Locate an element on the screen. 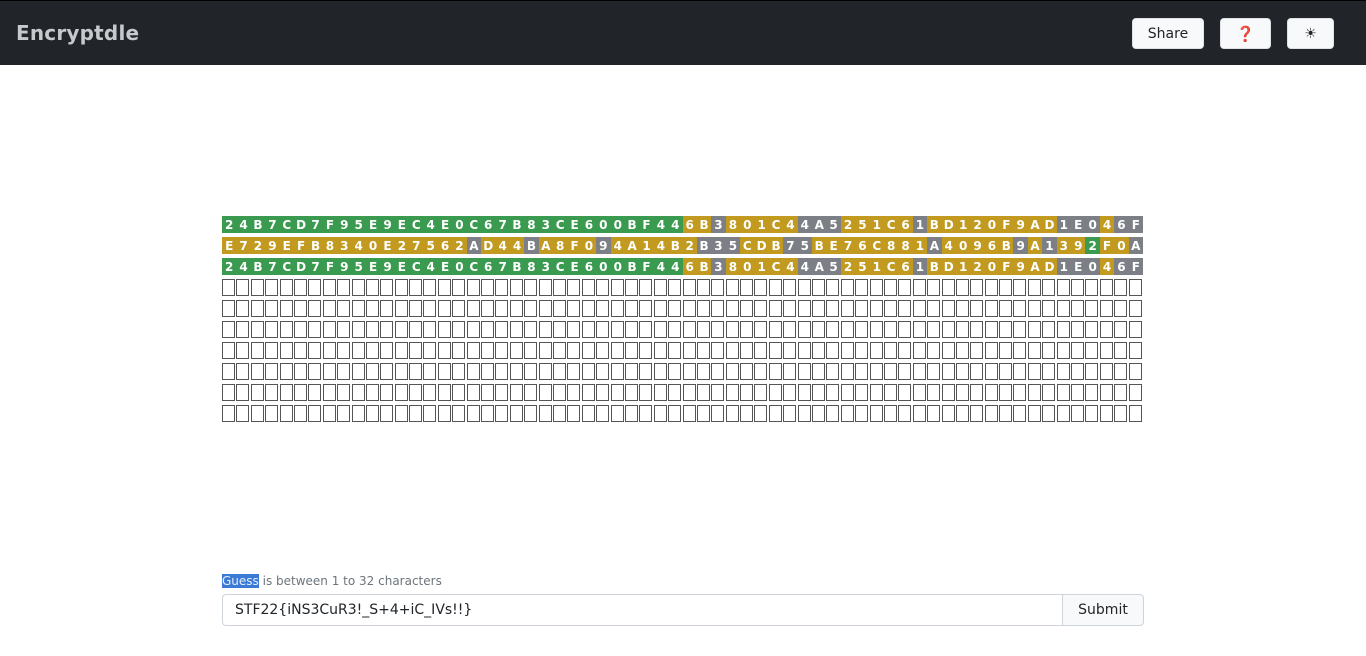 The image size is (1366, 656). board-cell: 2 is located at coordinates (689, 245).